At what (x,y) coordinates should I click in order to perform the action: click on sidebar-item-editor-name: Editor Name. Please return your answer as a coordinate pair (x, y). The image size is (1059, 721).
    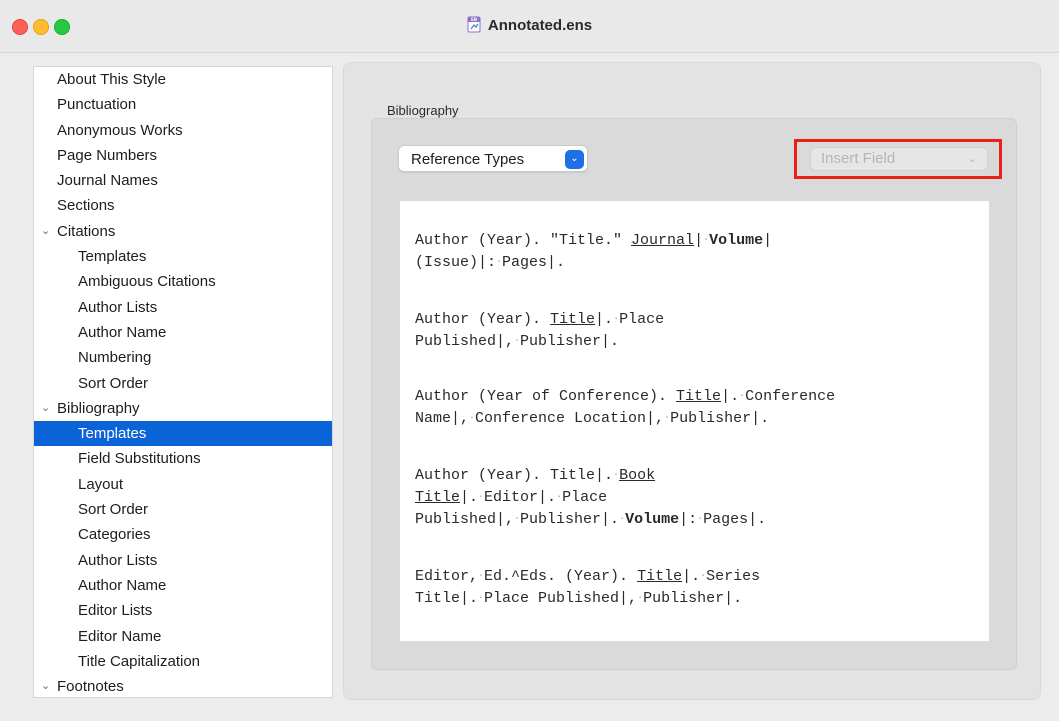
    Looking at the image, I should click on (183, 636).